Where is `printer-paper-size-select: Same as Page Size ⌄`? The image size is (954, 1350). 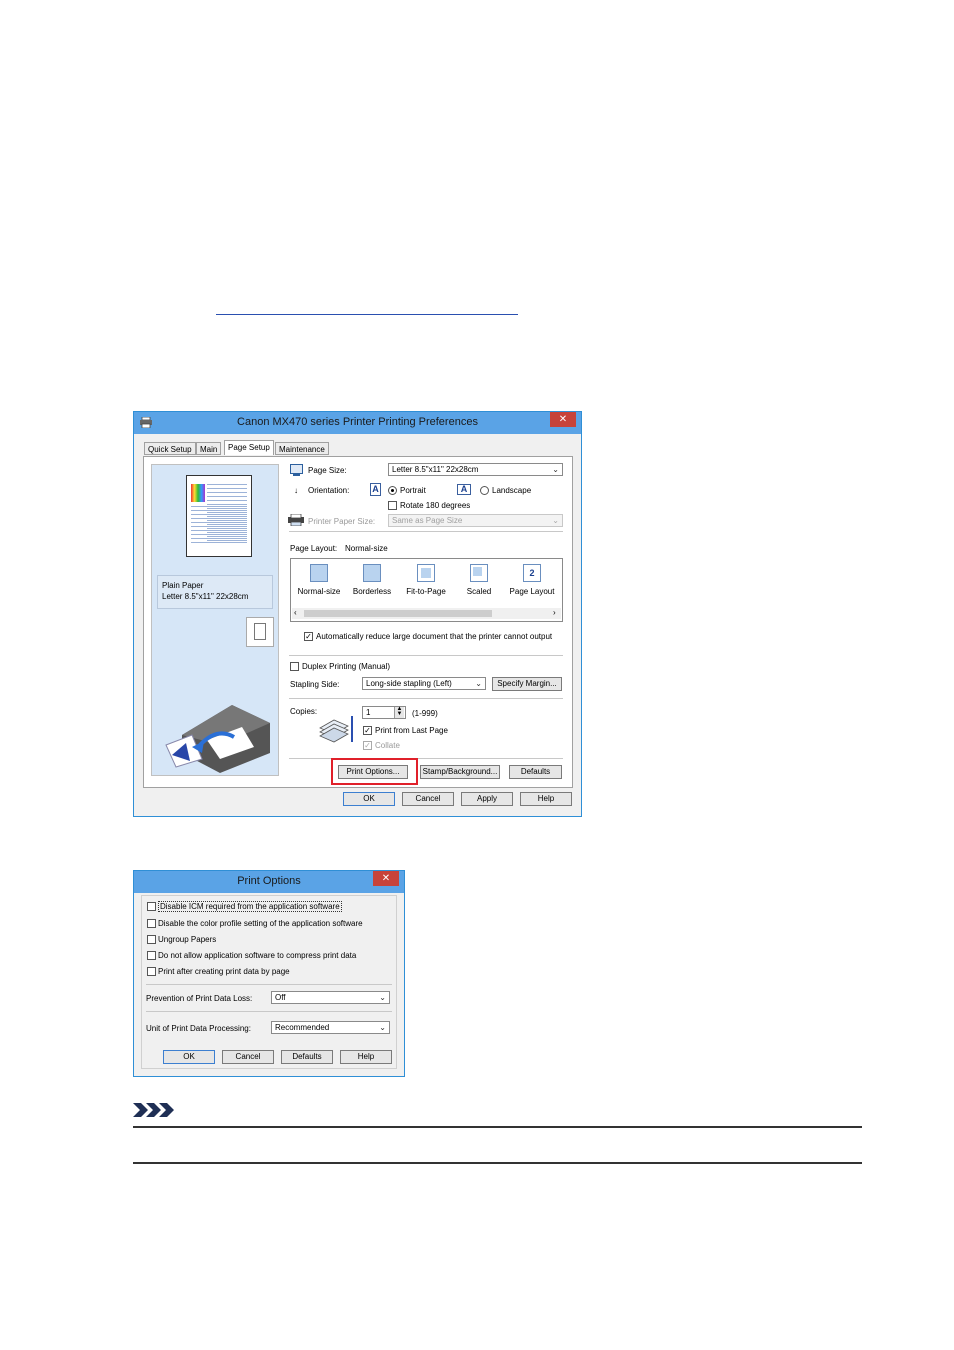
printer-paper-size-select: Same as Page Size ⌄ is located at coordinates (475, 520).